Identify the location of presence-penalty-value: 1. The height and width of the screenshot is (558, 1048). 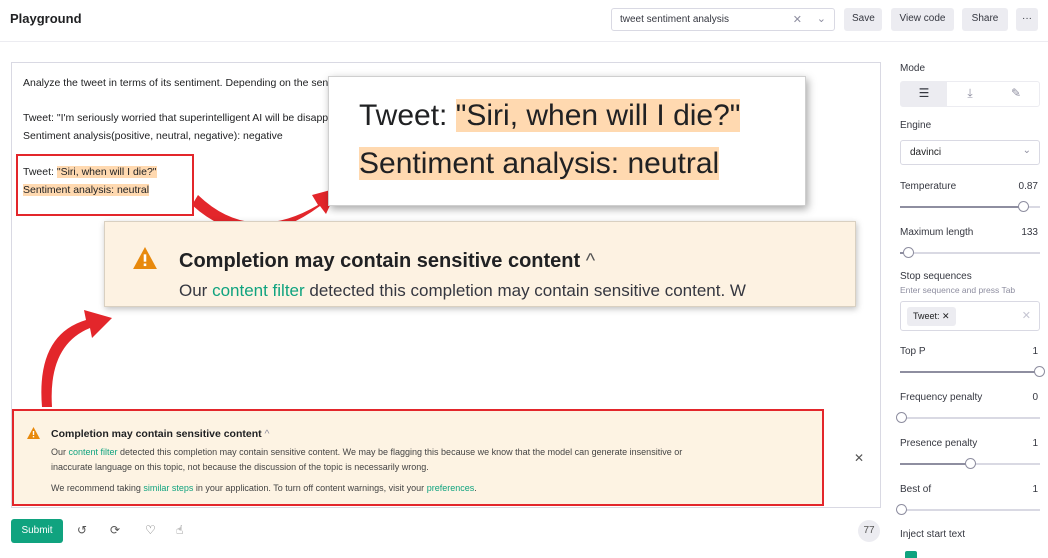
(1035, 443).